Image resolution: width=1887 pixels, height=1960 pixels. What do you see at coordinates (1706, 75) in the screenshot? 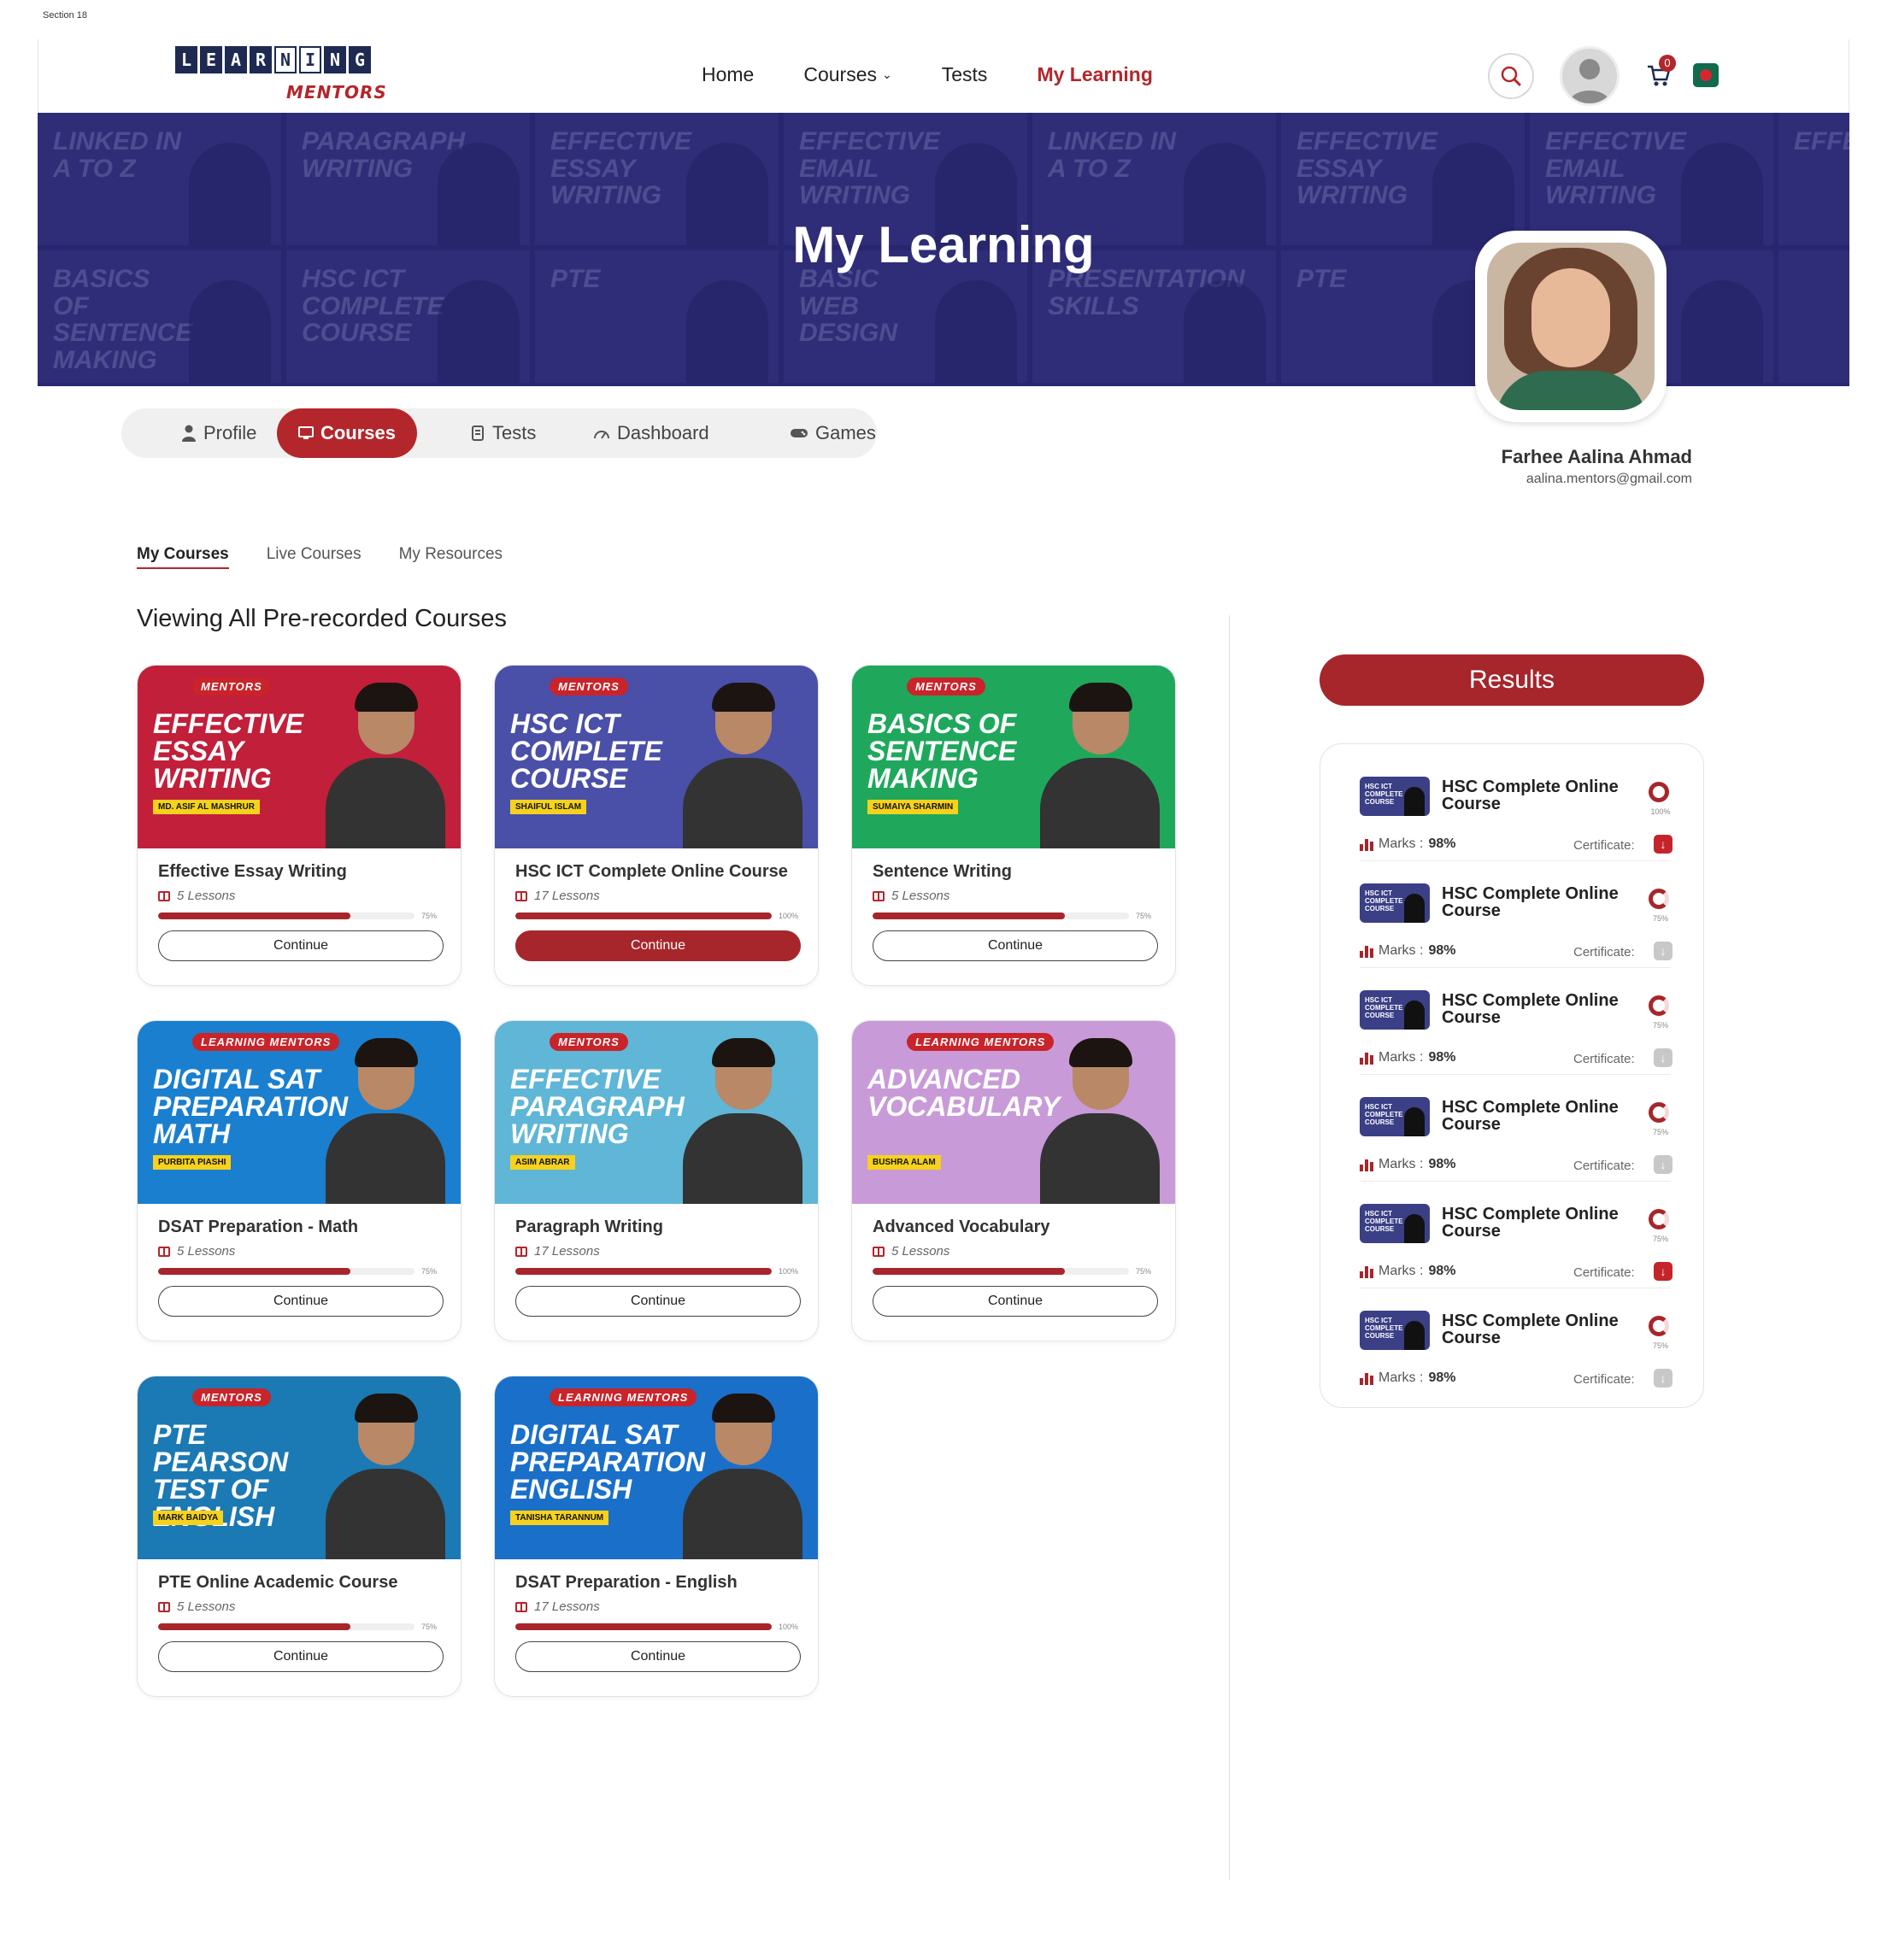
I see `bangladesh-flag-icon` at bounding box center [1706, 75].